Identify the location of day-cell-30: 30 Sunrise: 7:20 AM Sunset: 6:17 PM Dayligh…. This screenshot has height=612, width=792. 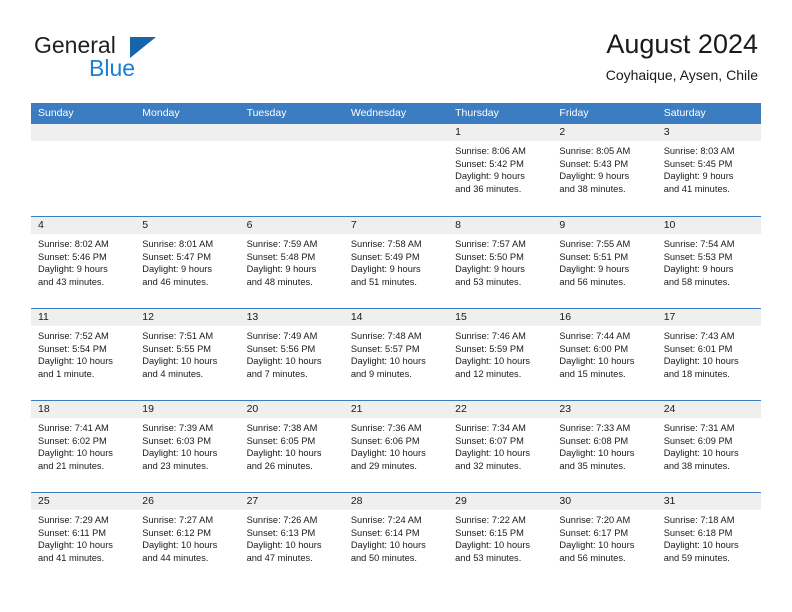
(604, 538).